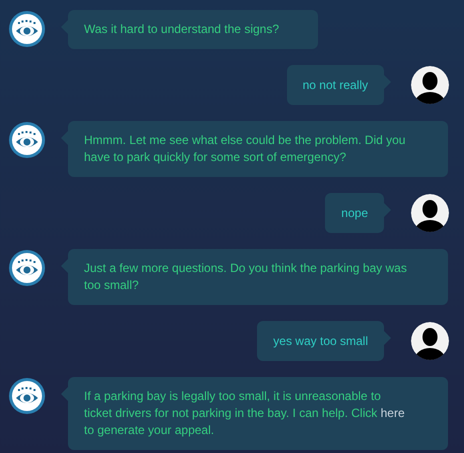  Describe the element at coordinates (245, 149) in the screenshot. I see `bot-message-text: Hmmm. Let me see what else could be the problem. Did you have to park quickly for some sort of emergency?` at that location.